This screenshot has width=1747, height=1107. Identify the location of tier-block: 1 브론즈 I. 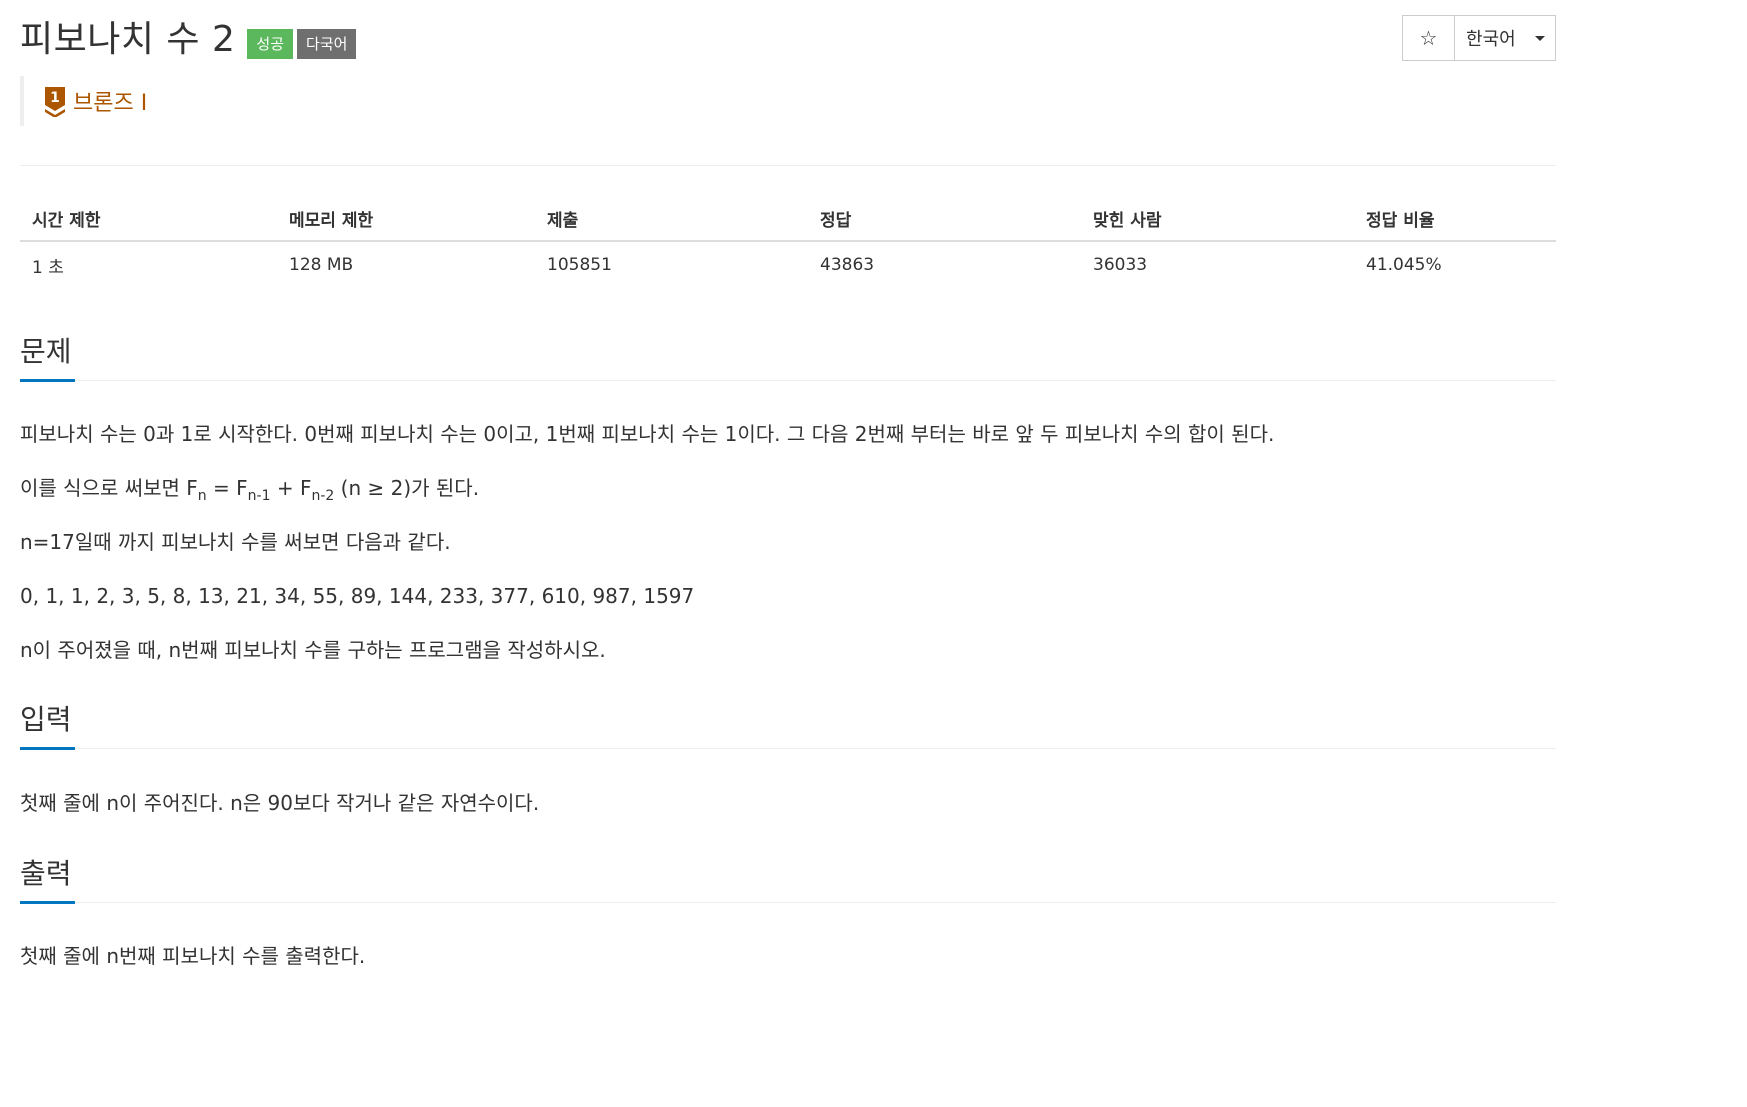
(83, 101).